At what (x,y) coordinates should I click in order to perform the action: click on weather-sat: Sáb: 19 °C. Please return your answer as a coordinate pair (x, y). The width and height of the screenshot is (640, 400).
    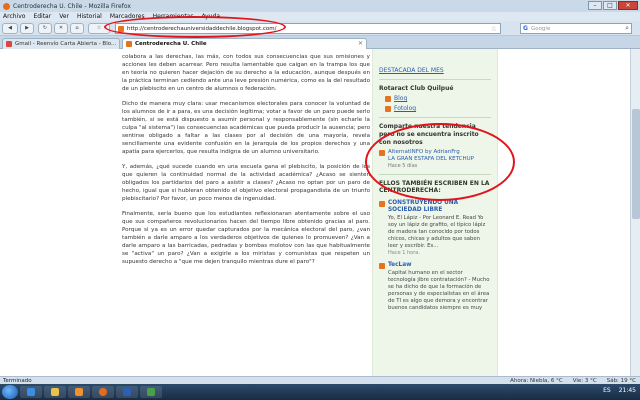
    Looking at the image, I should click on (621, 380).